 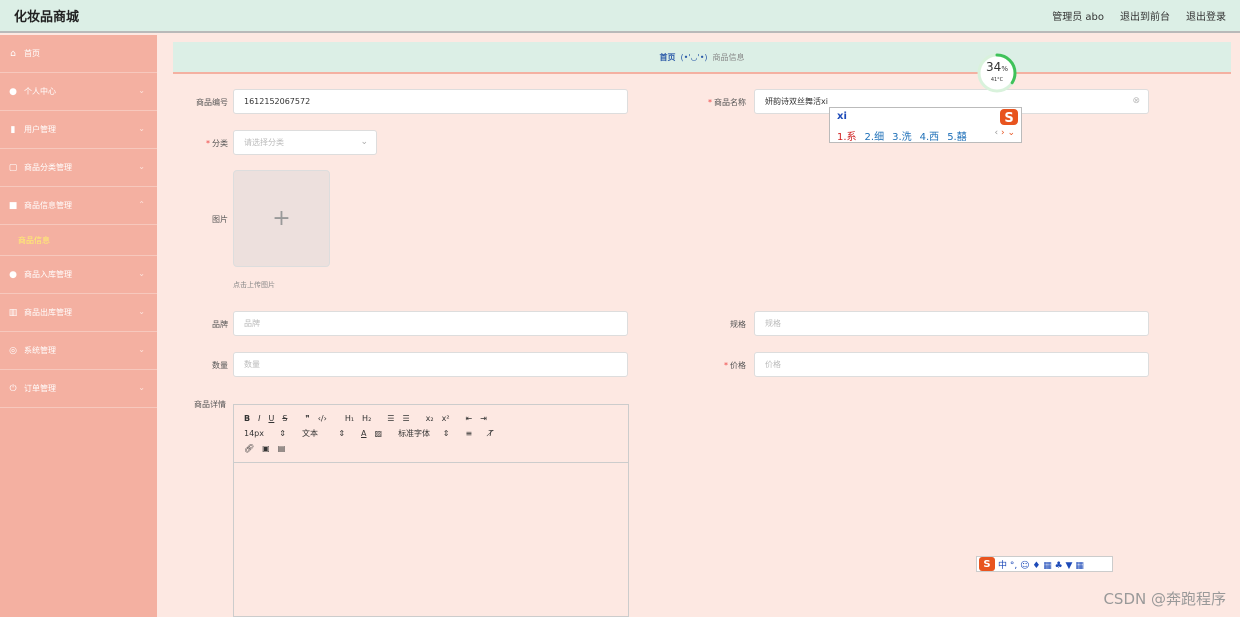 I want to click on users-icon: ▮, so click(x=13, y=129).